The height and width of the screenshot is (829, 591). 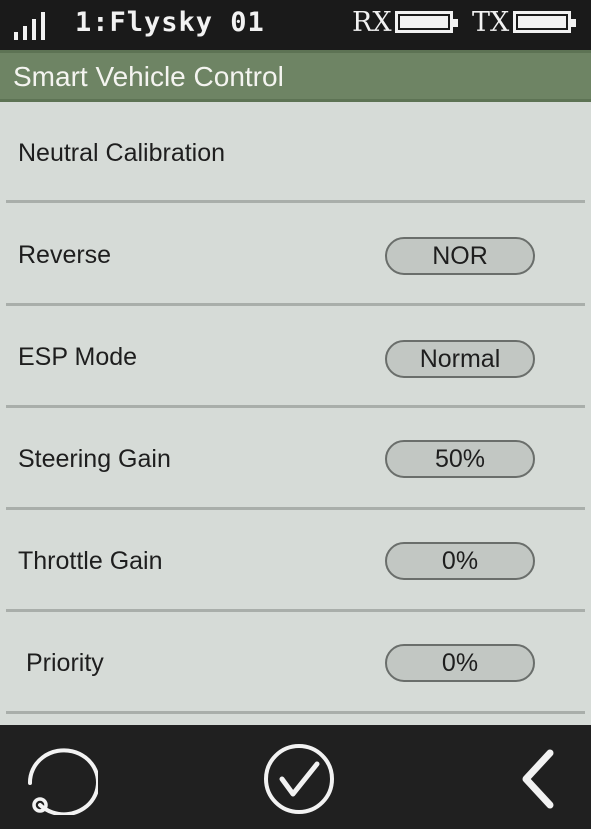 What do you see at coordinates (90, 561) in the screenshot?
I see `setting-label: Throttle Gain` at bounding box center [90, 561].